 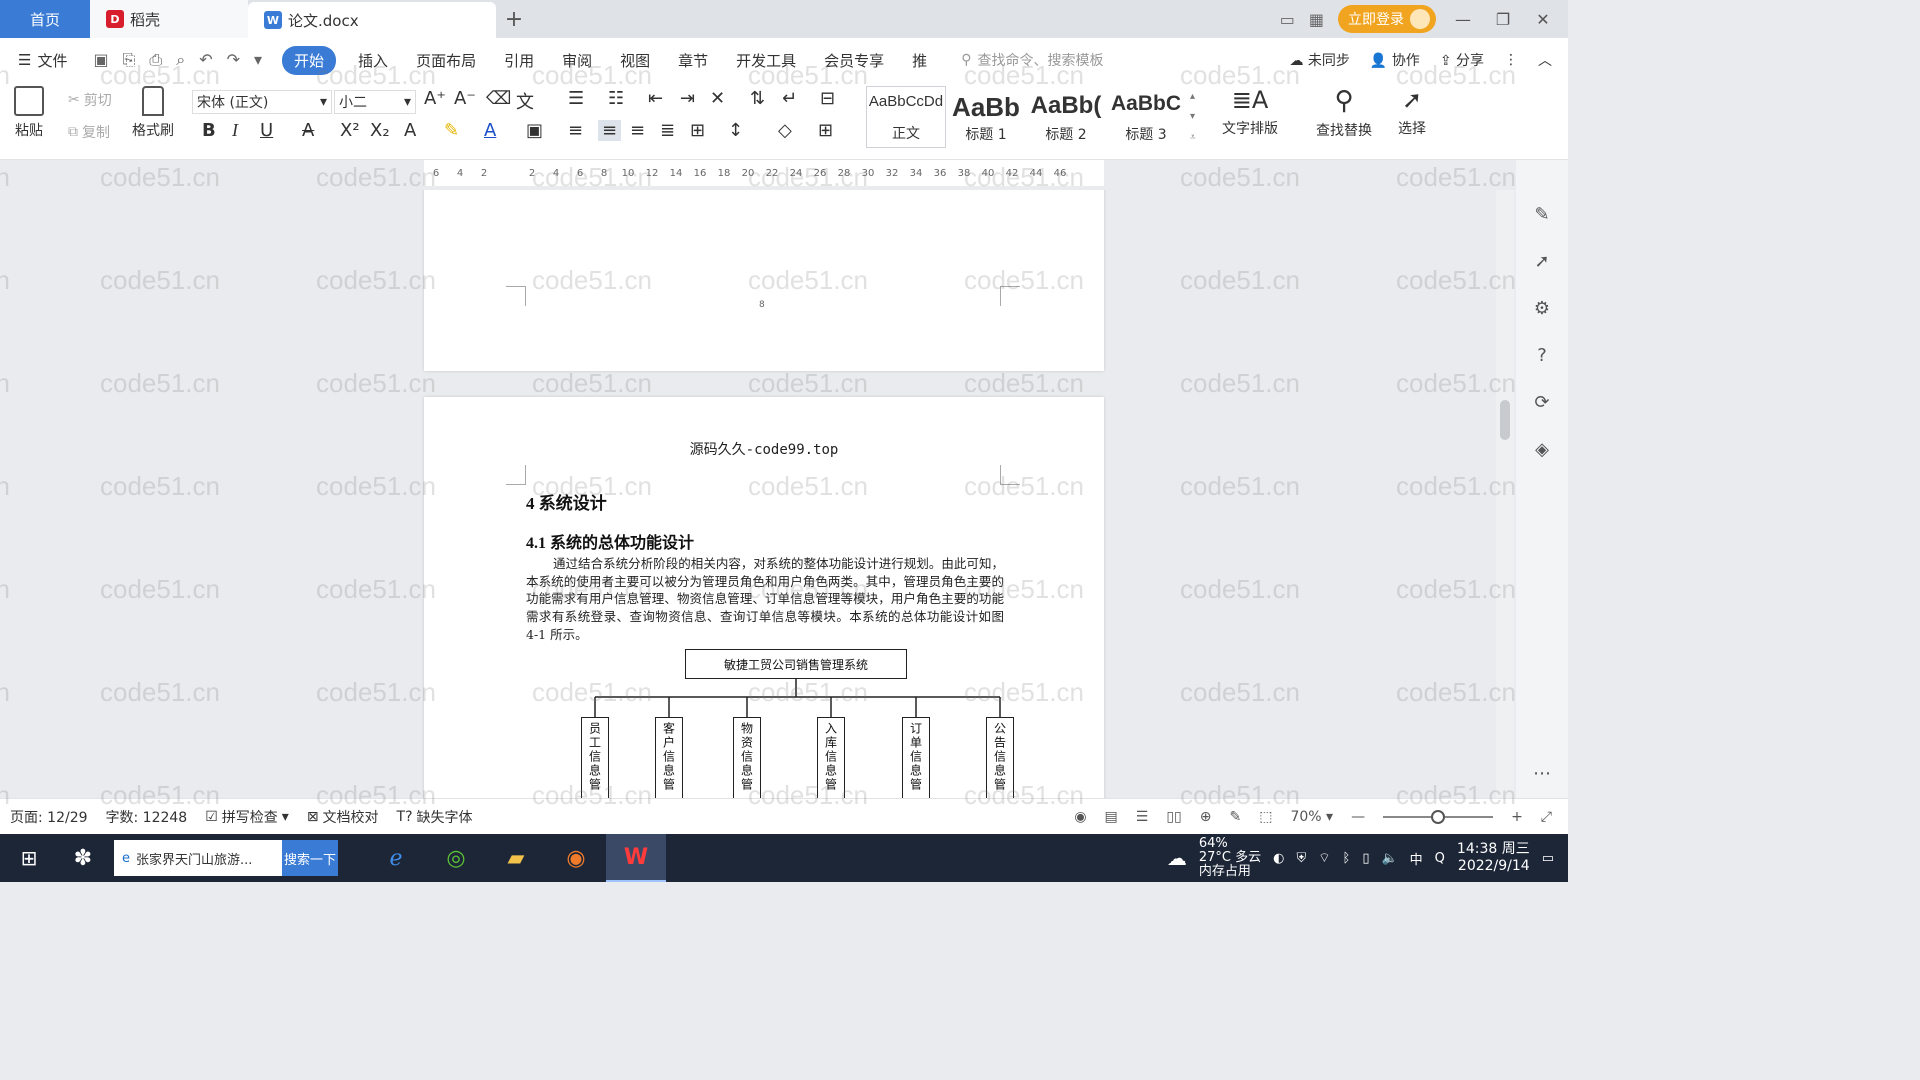 I want to click on highlight-icon: ✎, so click(x=451, y=130).